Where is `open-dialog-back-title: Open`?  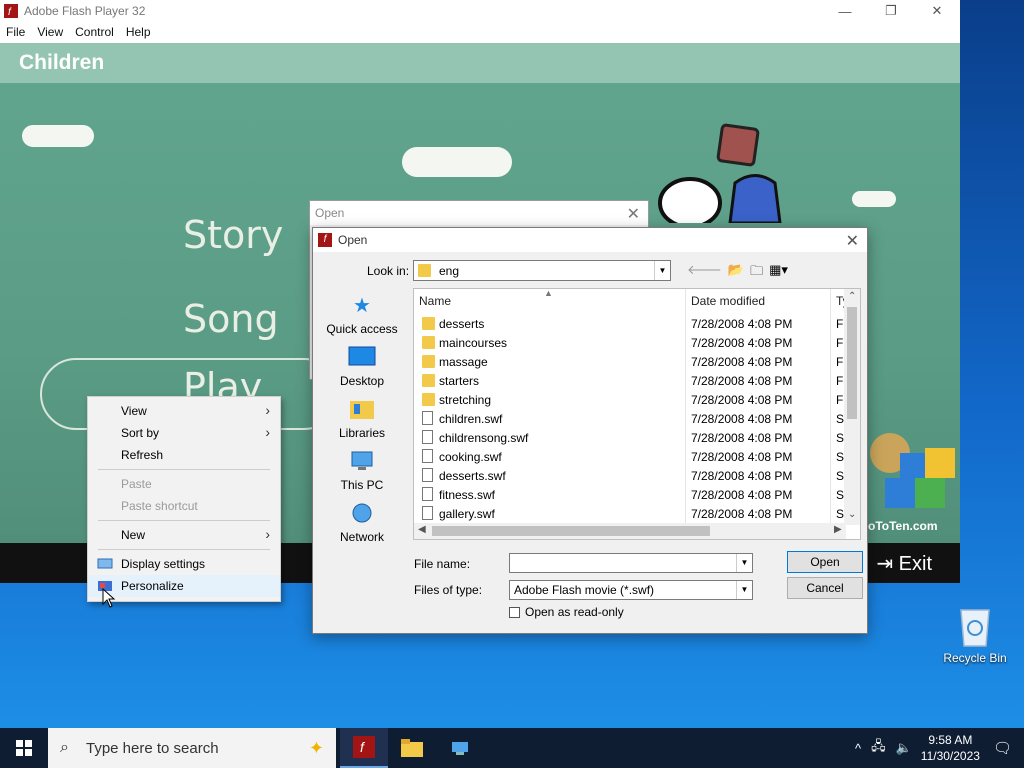 open-dialog-back-title: Open is located at coordinates (330, 213).